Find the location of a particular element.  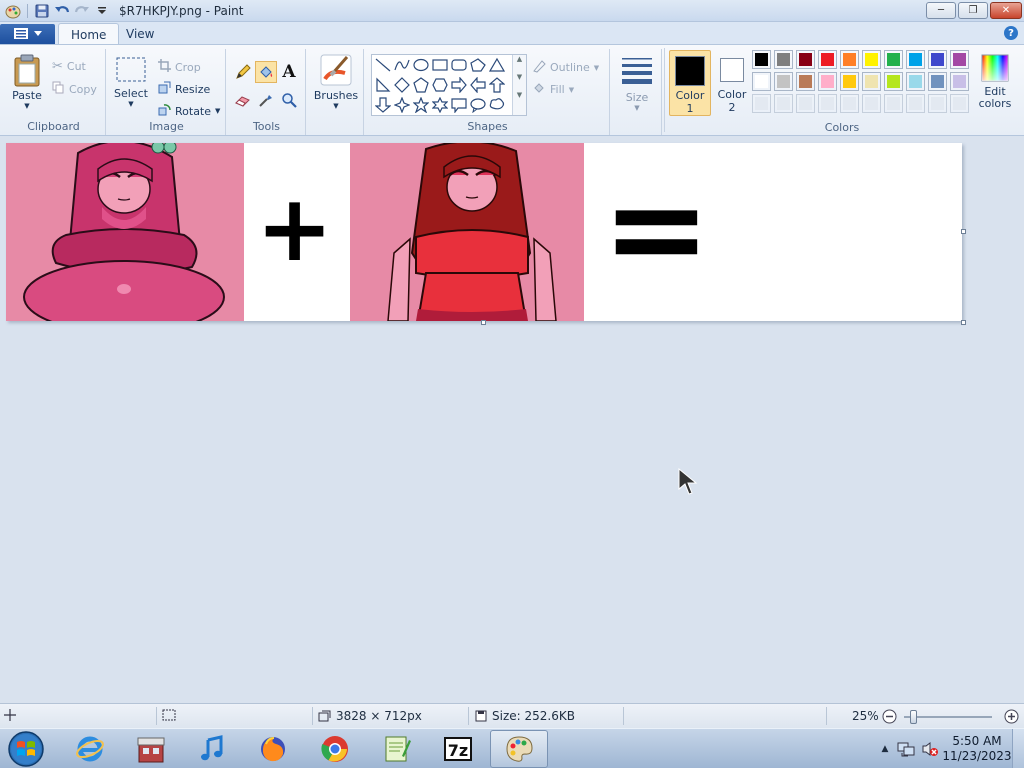

zoom-slider-thumb is located at coordinates (913, 717).